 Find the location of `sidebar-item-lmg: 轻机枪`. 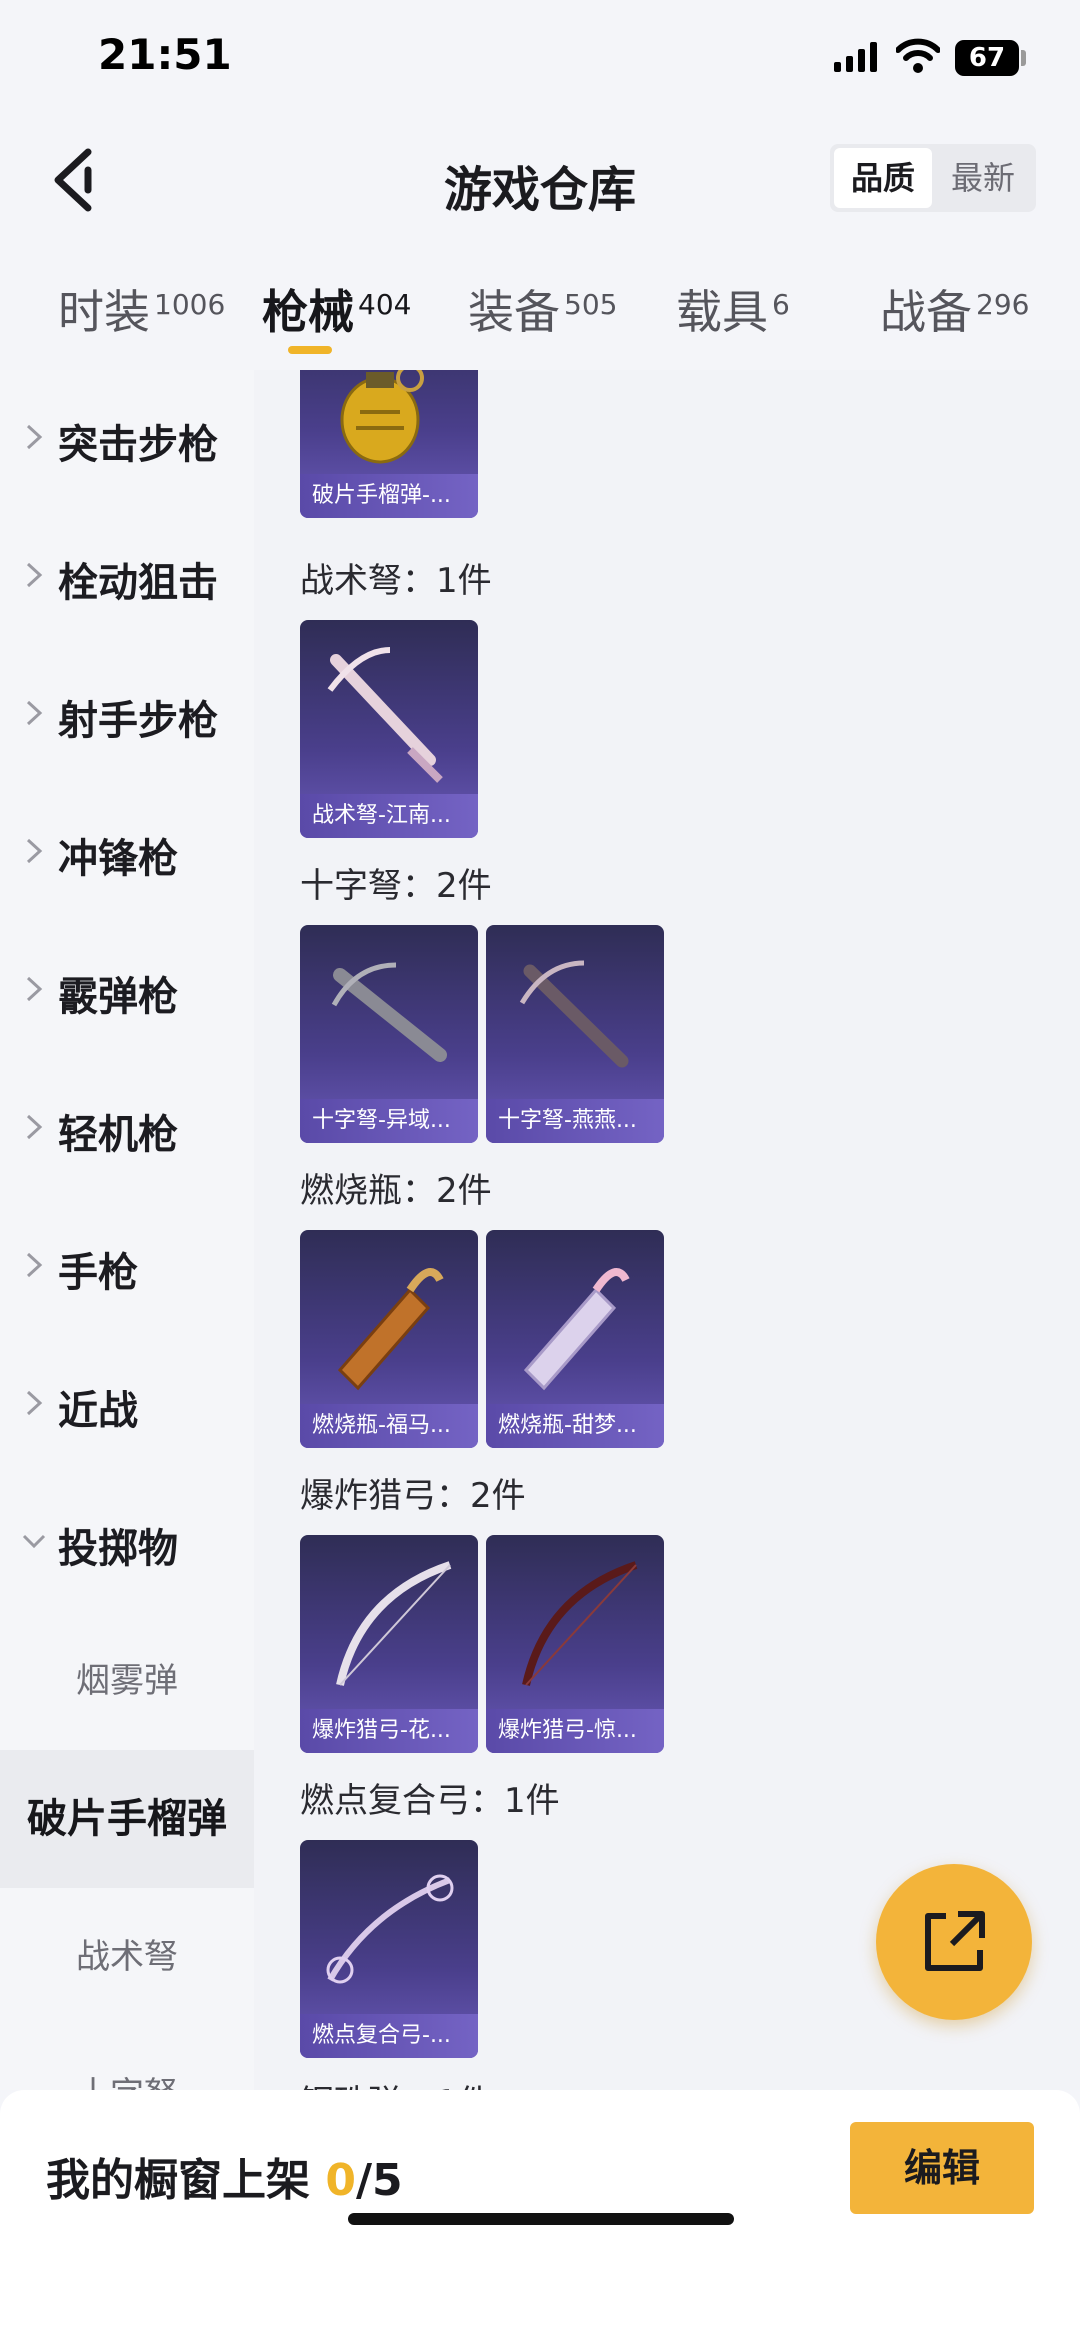

sidebar-item-lmg: 轻机枪 is located at coordinates (127, 1129).